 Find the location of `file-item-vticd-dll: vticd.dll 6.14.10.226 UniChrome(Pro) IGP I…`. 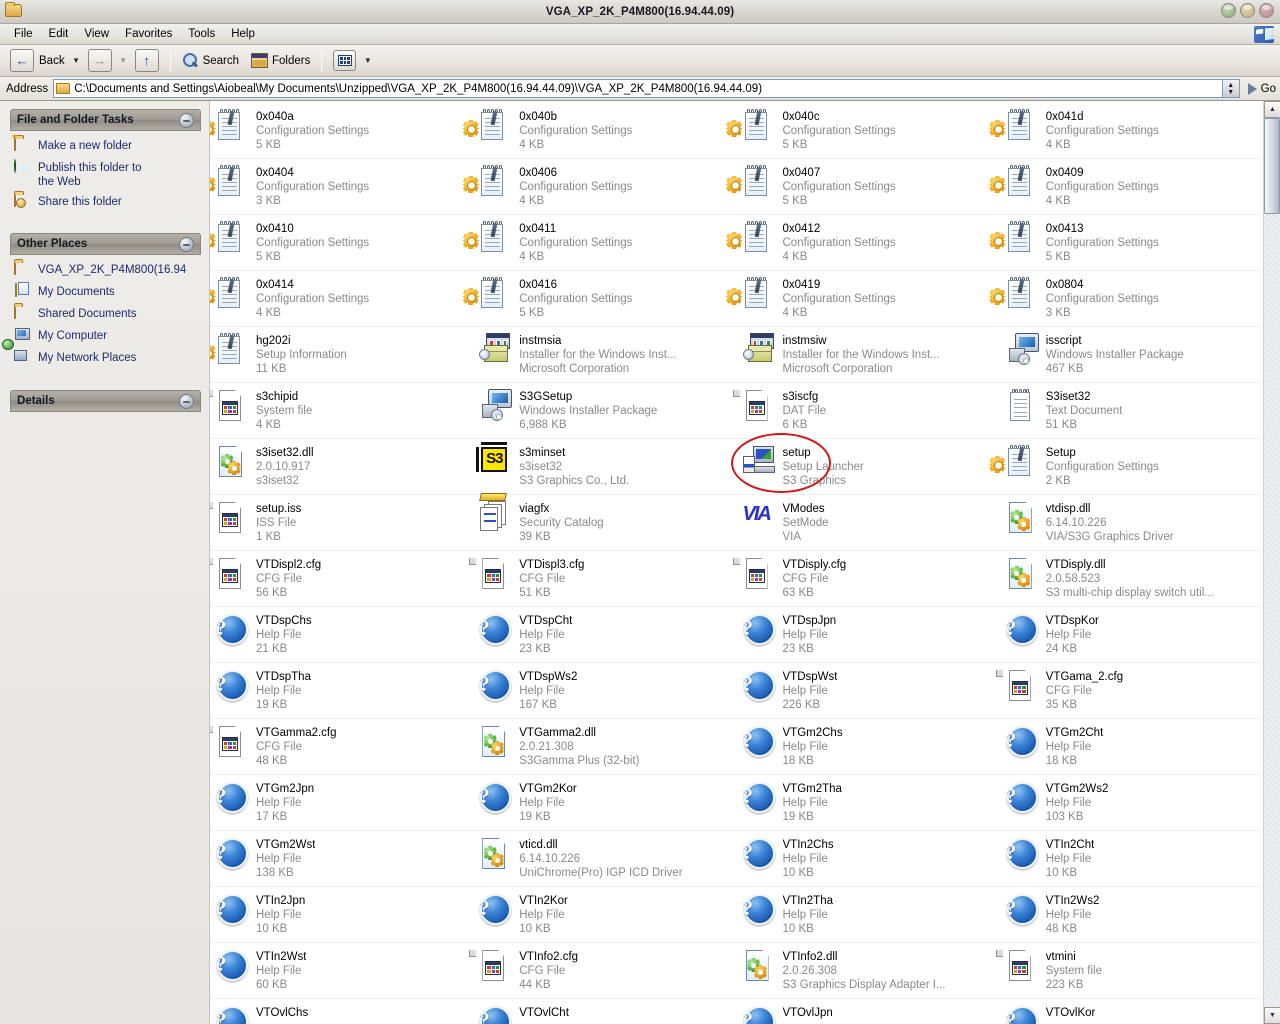

file-item-vticd-dll: vticd.dll 6.14.10.226 UniChrome(Pro) IGP I… is located at coordinates (604, 858).